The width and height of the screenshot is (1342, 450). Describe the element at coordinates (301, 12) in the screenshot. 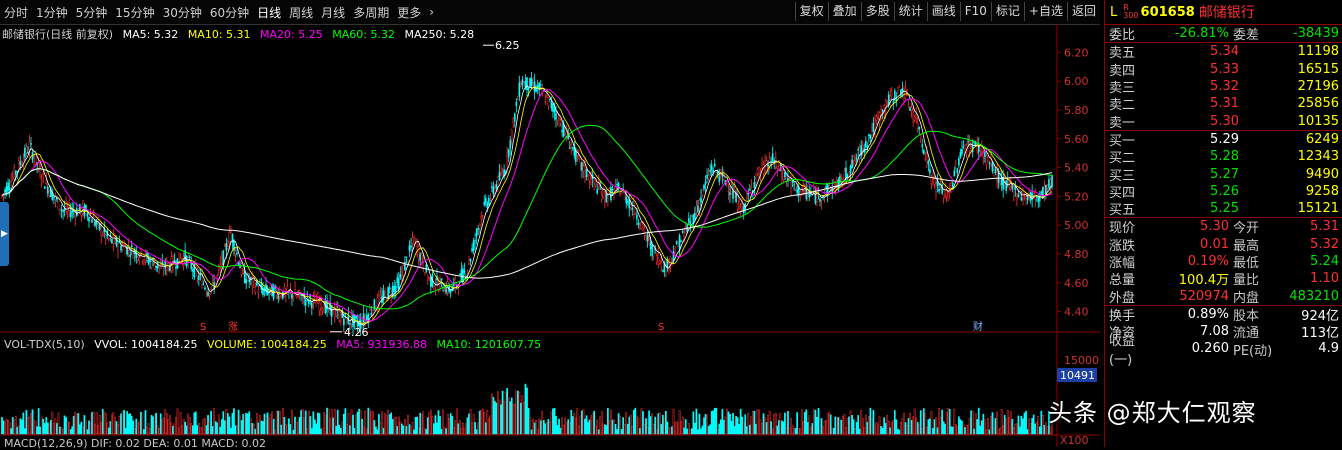

I see `period-tab-7: 周线` at that location.